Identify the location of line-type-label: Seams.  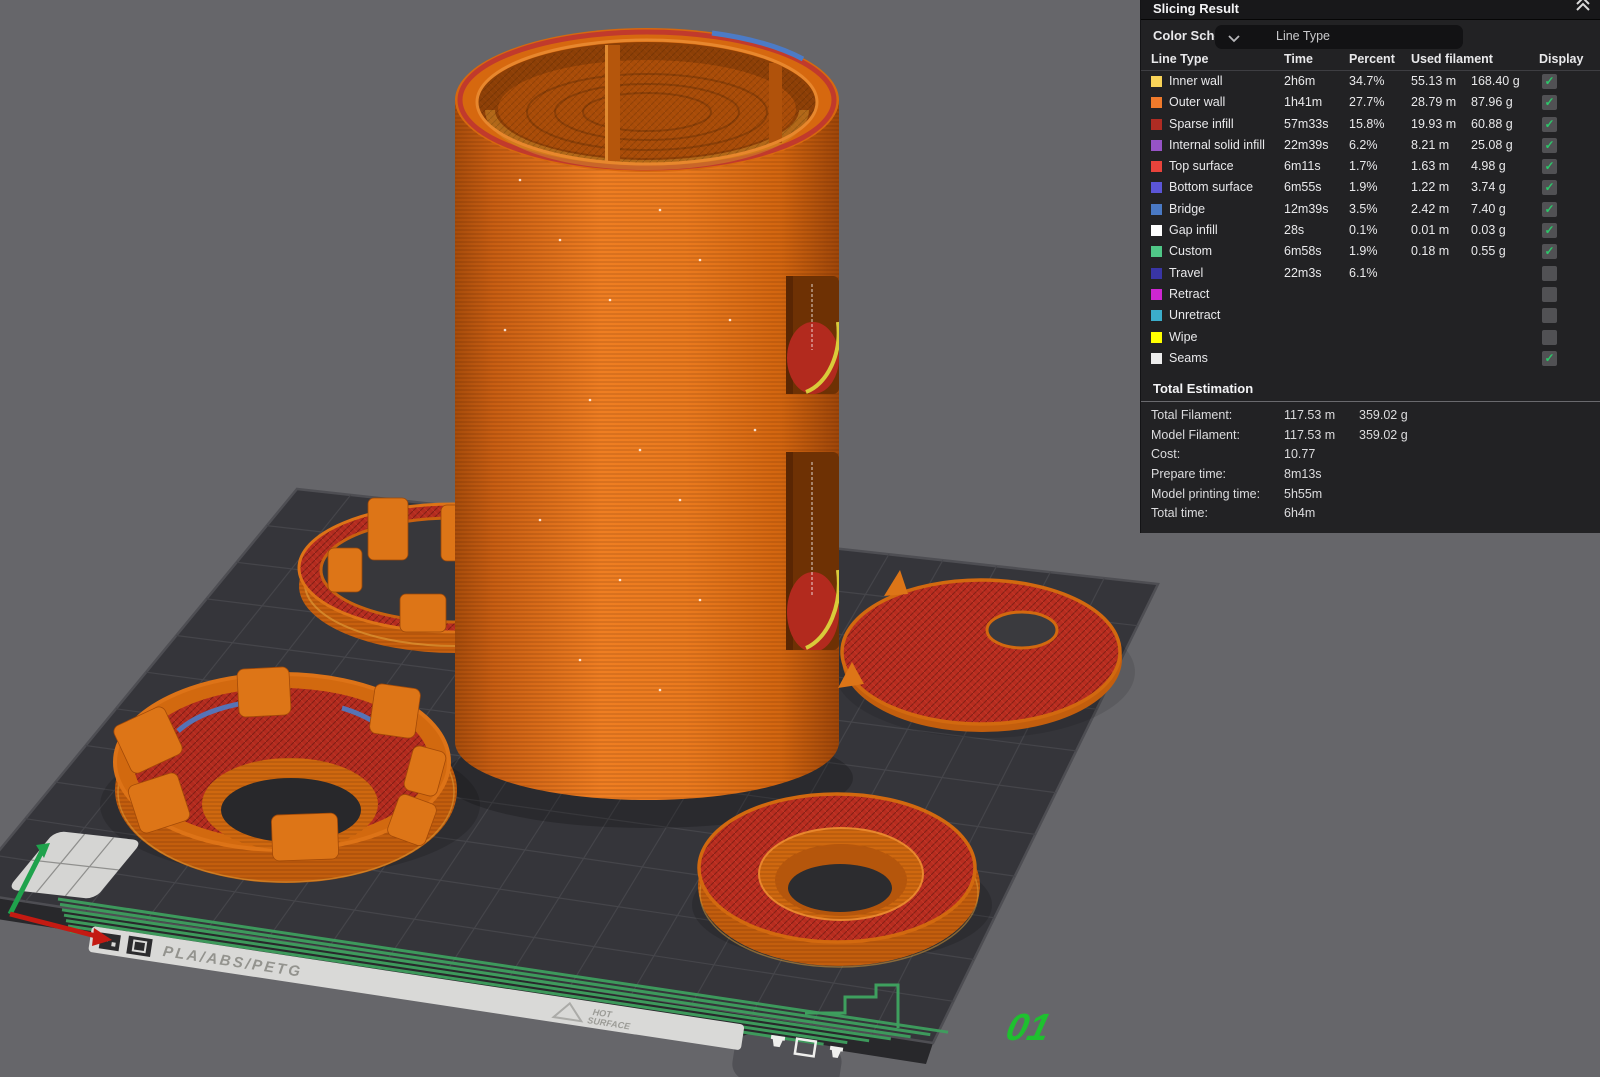
(1188, 357).